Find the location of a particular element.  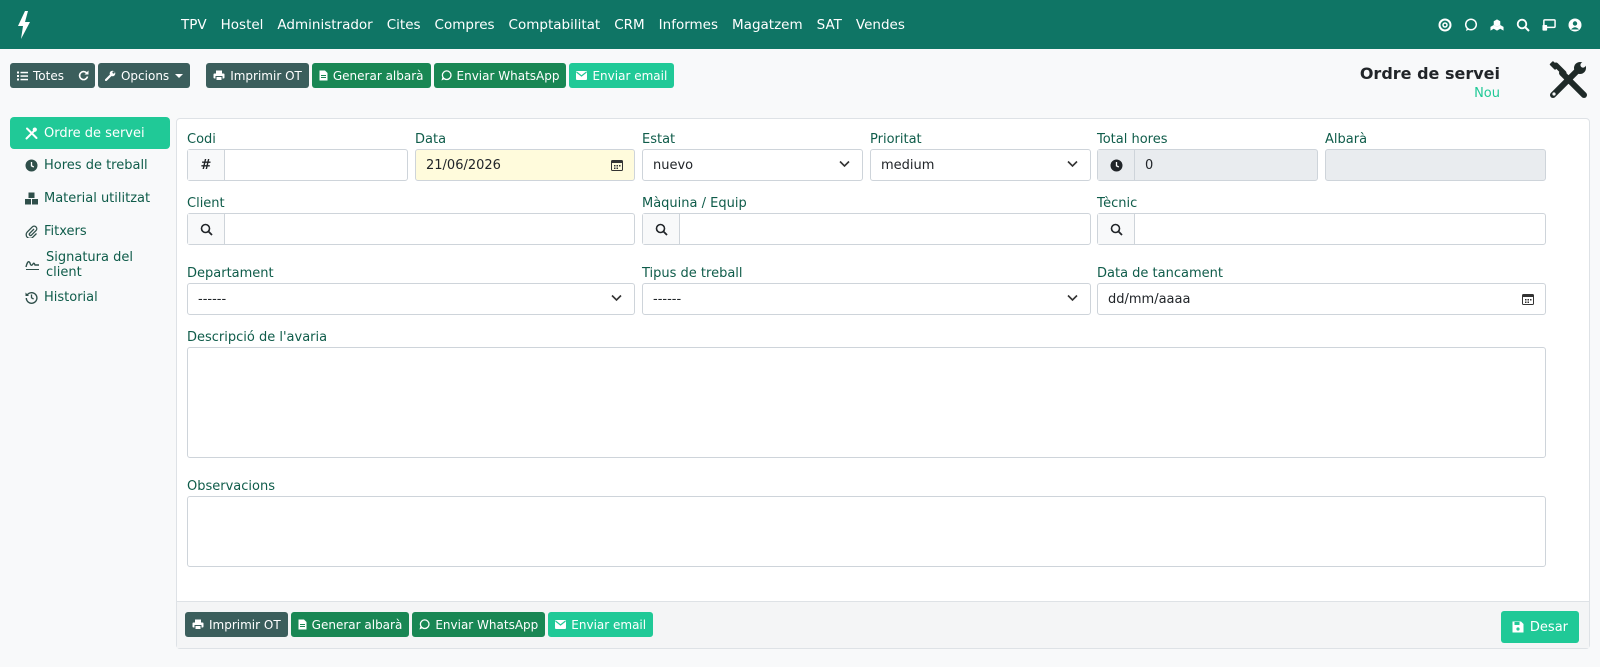

departament-select: ------ is located at coordinates (411, 299).